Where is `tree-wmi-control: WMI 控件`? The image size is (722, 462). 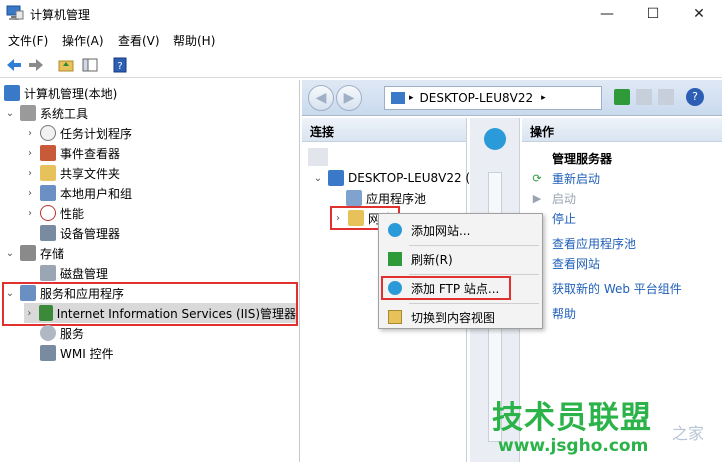 tree-wmi-control: WMI 控件 is located at coordinates (77, 353).